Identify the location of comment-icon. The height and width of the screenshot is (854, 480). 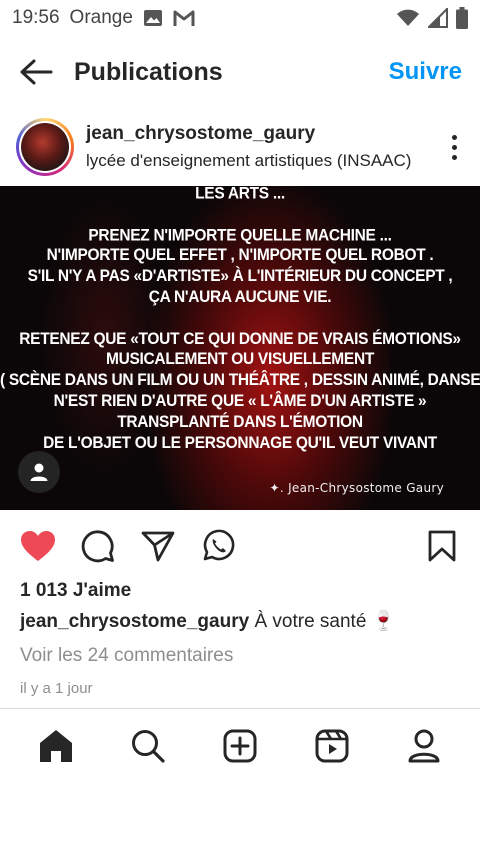
(97, 546).